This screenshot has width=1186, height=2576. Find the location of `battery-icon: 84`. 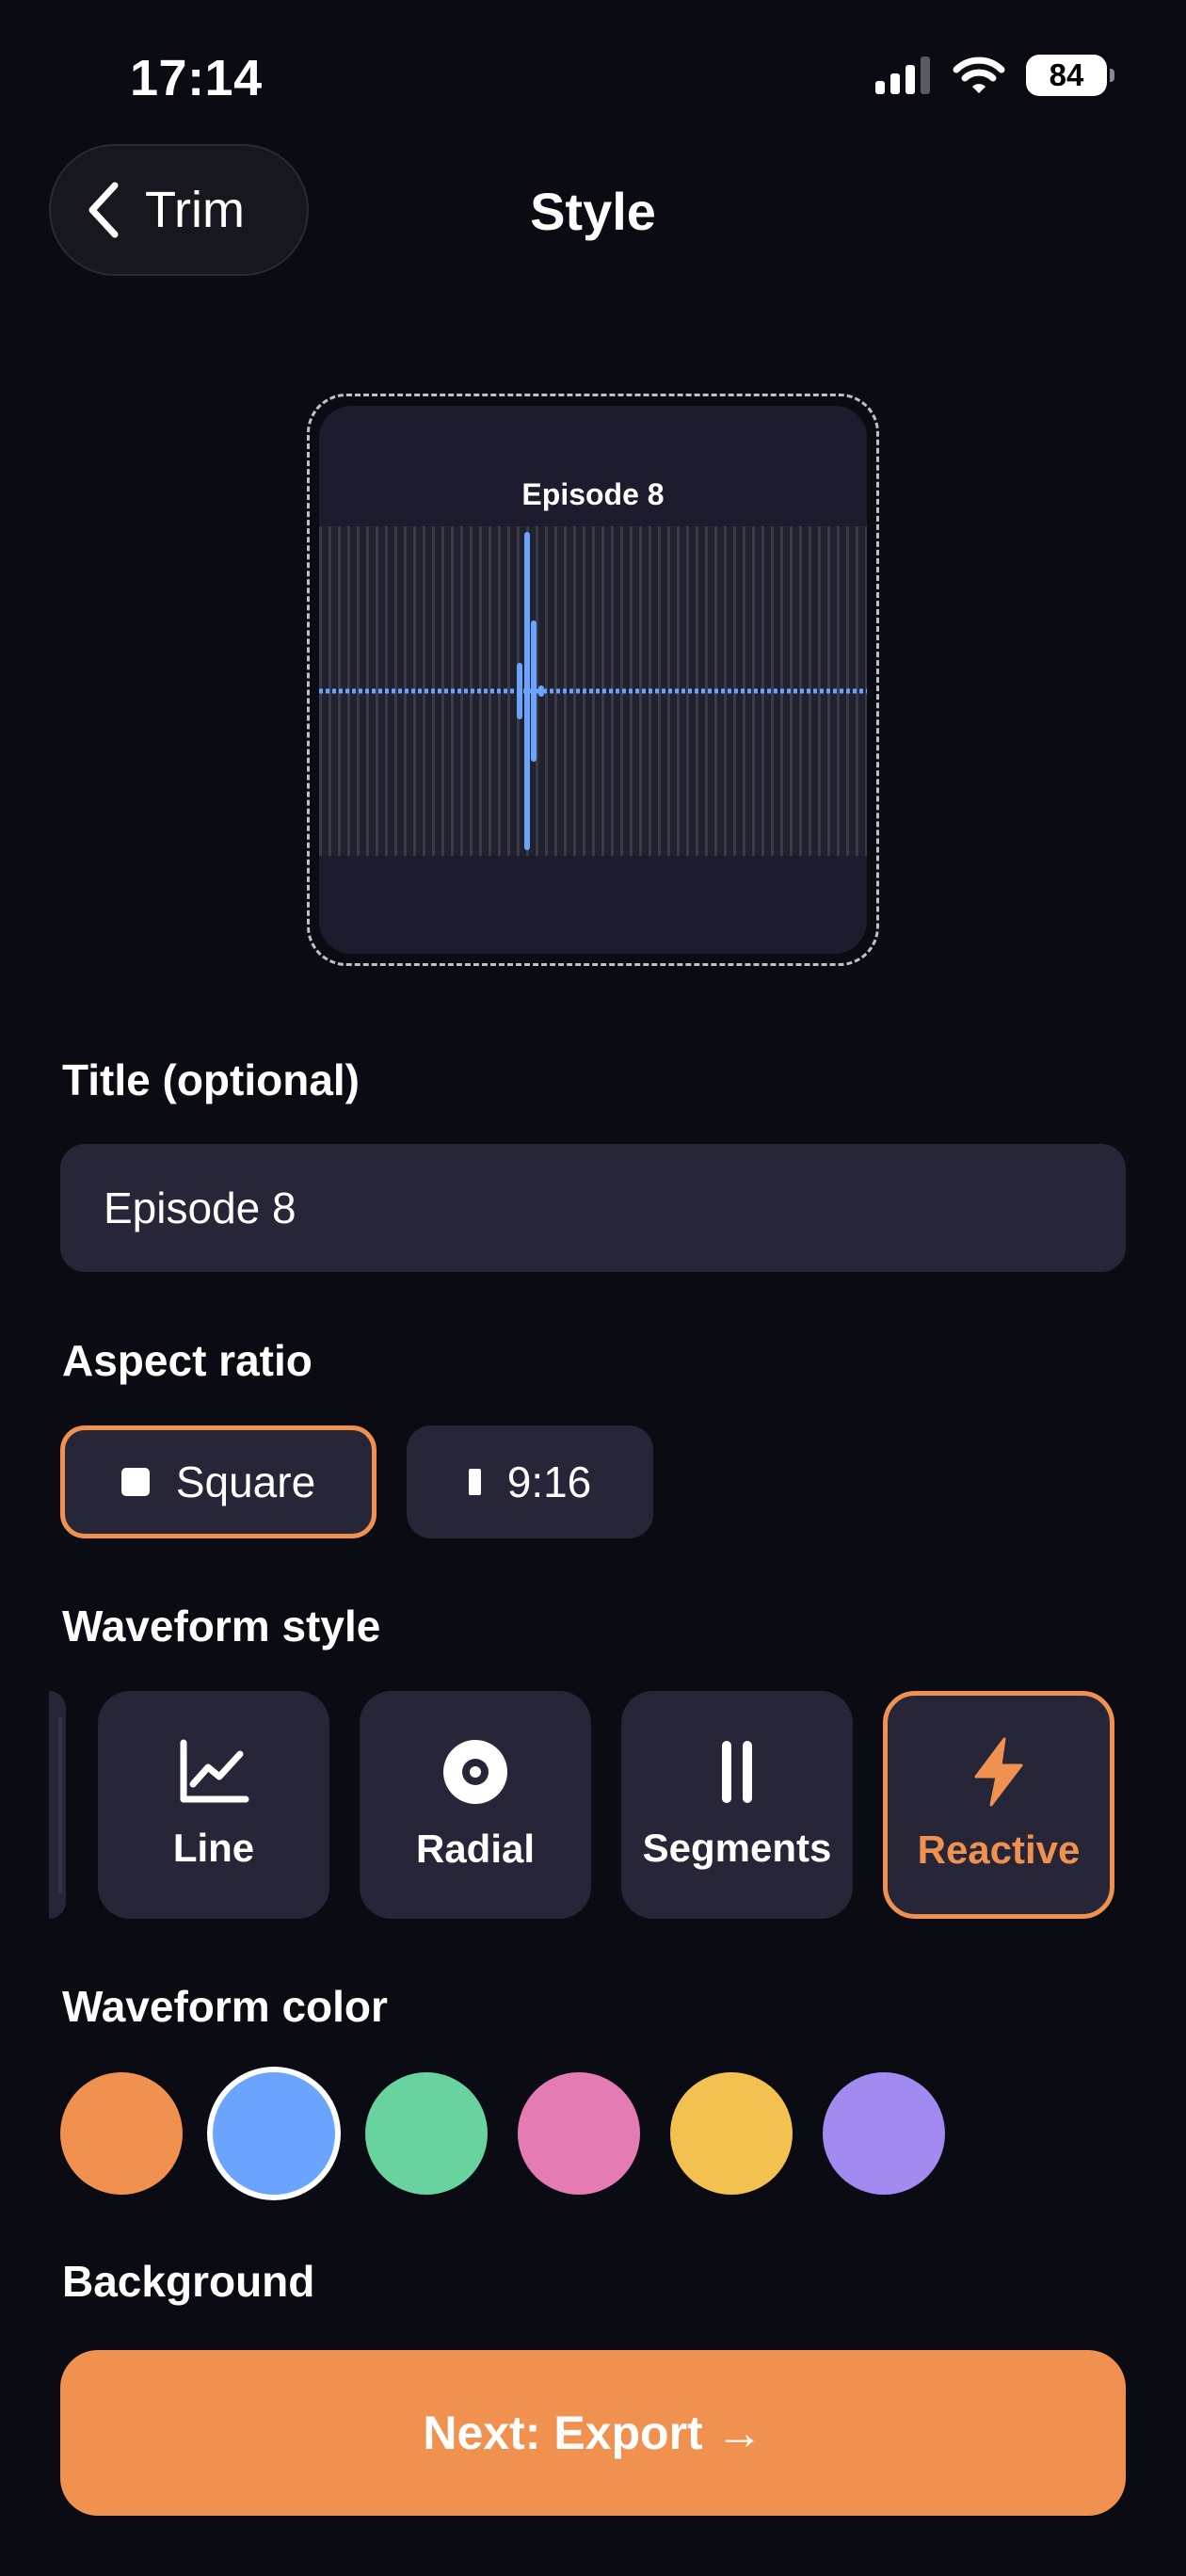

battery-icon: 84 is located at coordinates (1070, 75).